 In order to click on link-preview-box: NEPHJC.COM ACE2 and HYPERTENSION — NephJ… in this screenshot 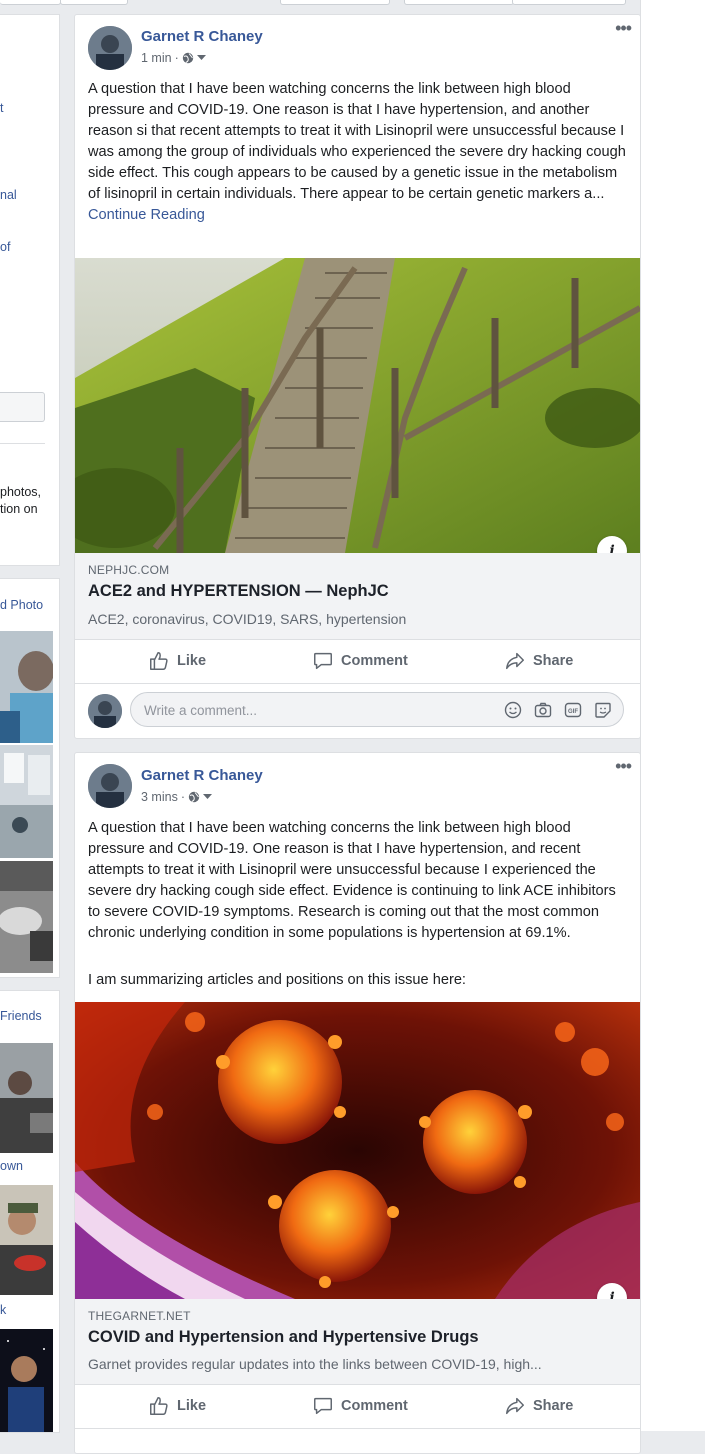, I will do `click(357, 596)`.